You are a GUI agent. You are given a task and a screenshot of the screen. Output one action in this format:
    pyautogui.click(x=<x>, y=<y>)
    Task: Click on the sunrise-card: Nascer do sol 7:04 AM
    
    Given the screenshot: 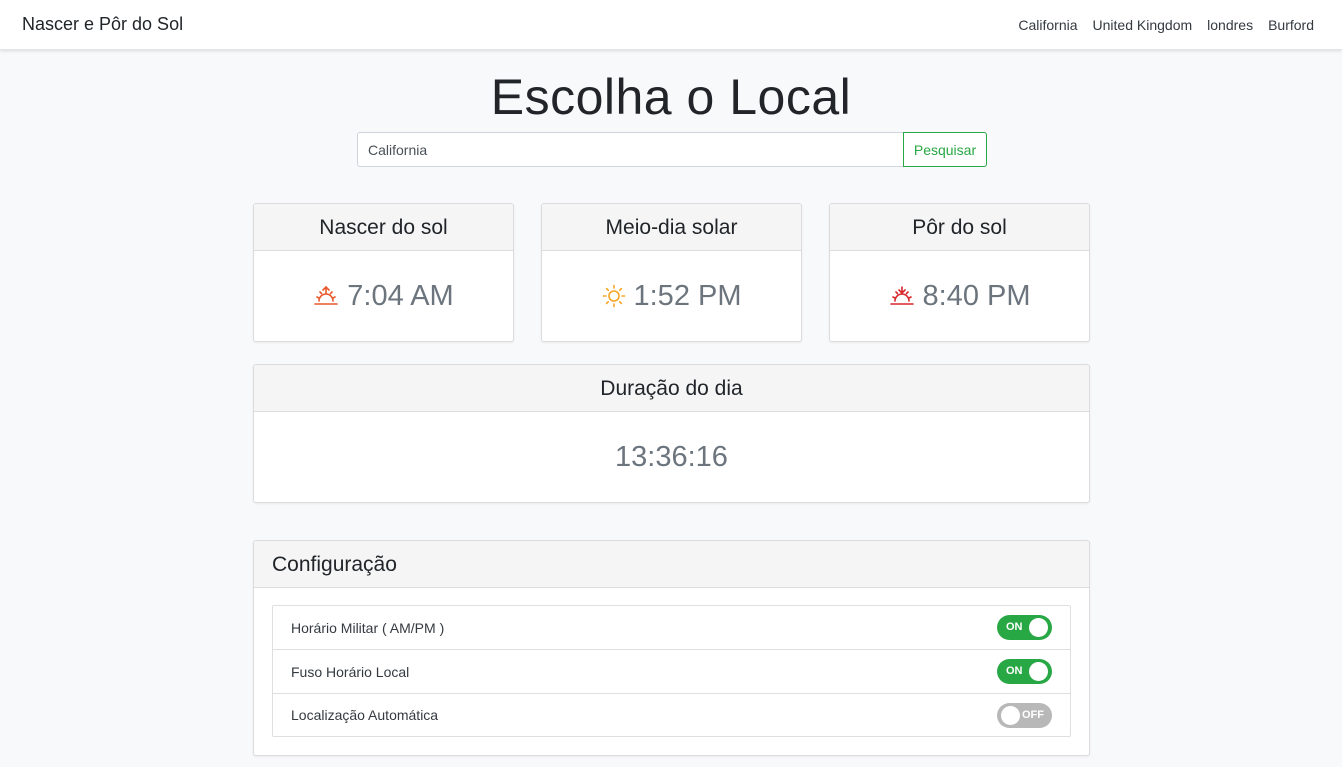 What is the action you would take?
    pyautogui.click(x=383, y=272)
    